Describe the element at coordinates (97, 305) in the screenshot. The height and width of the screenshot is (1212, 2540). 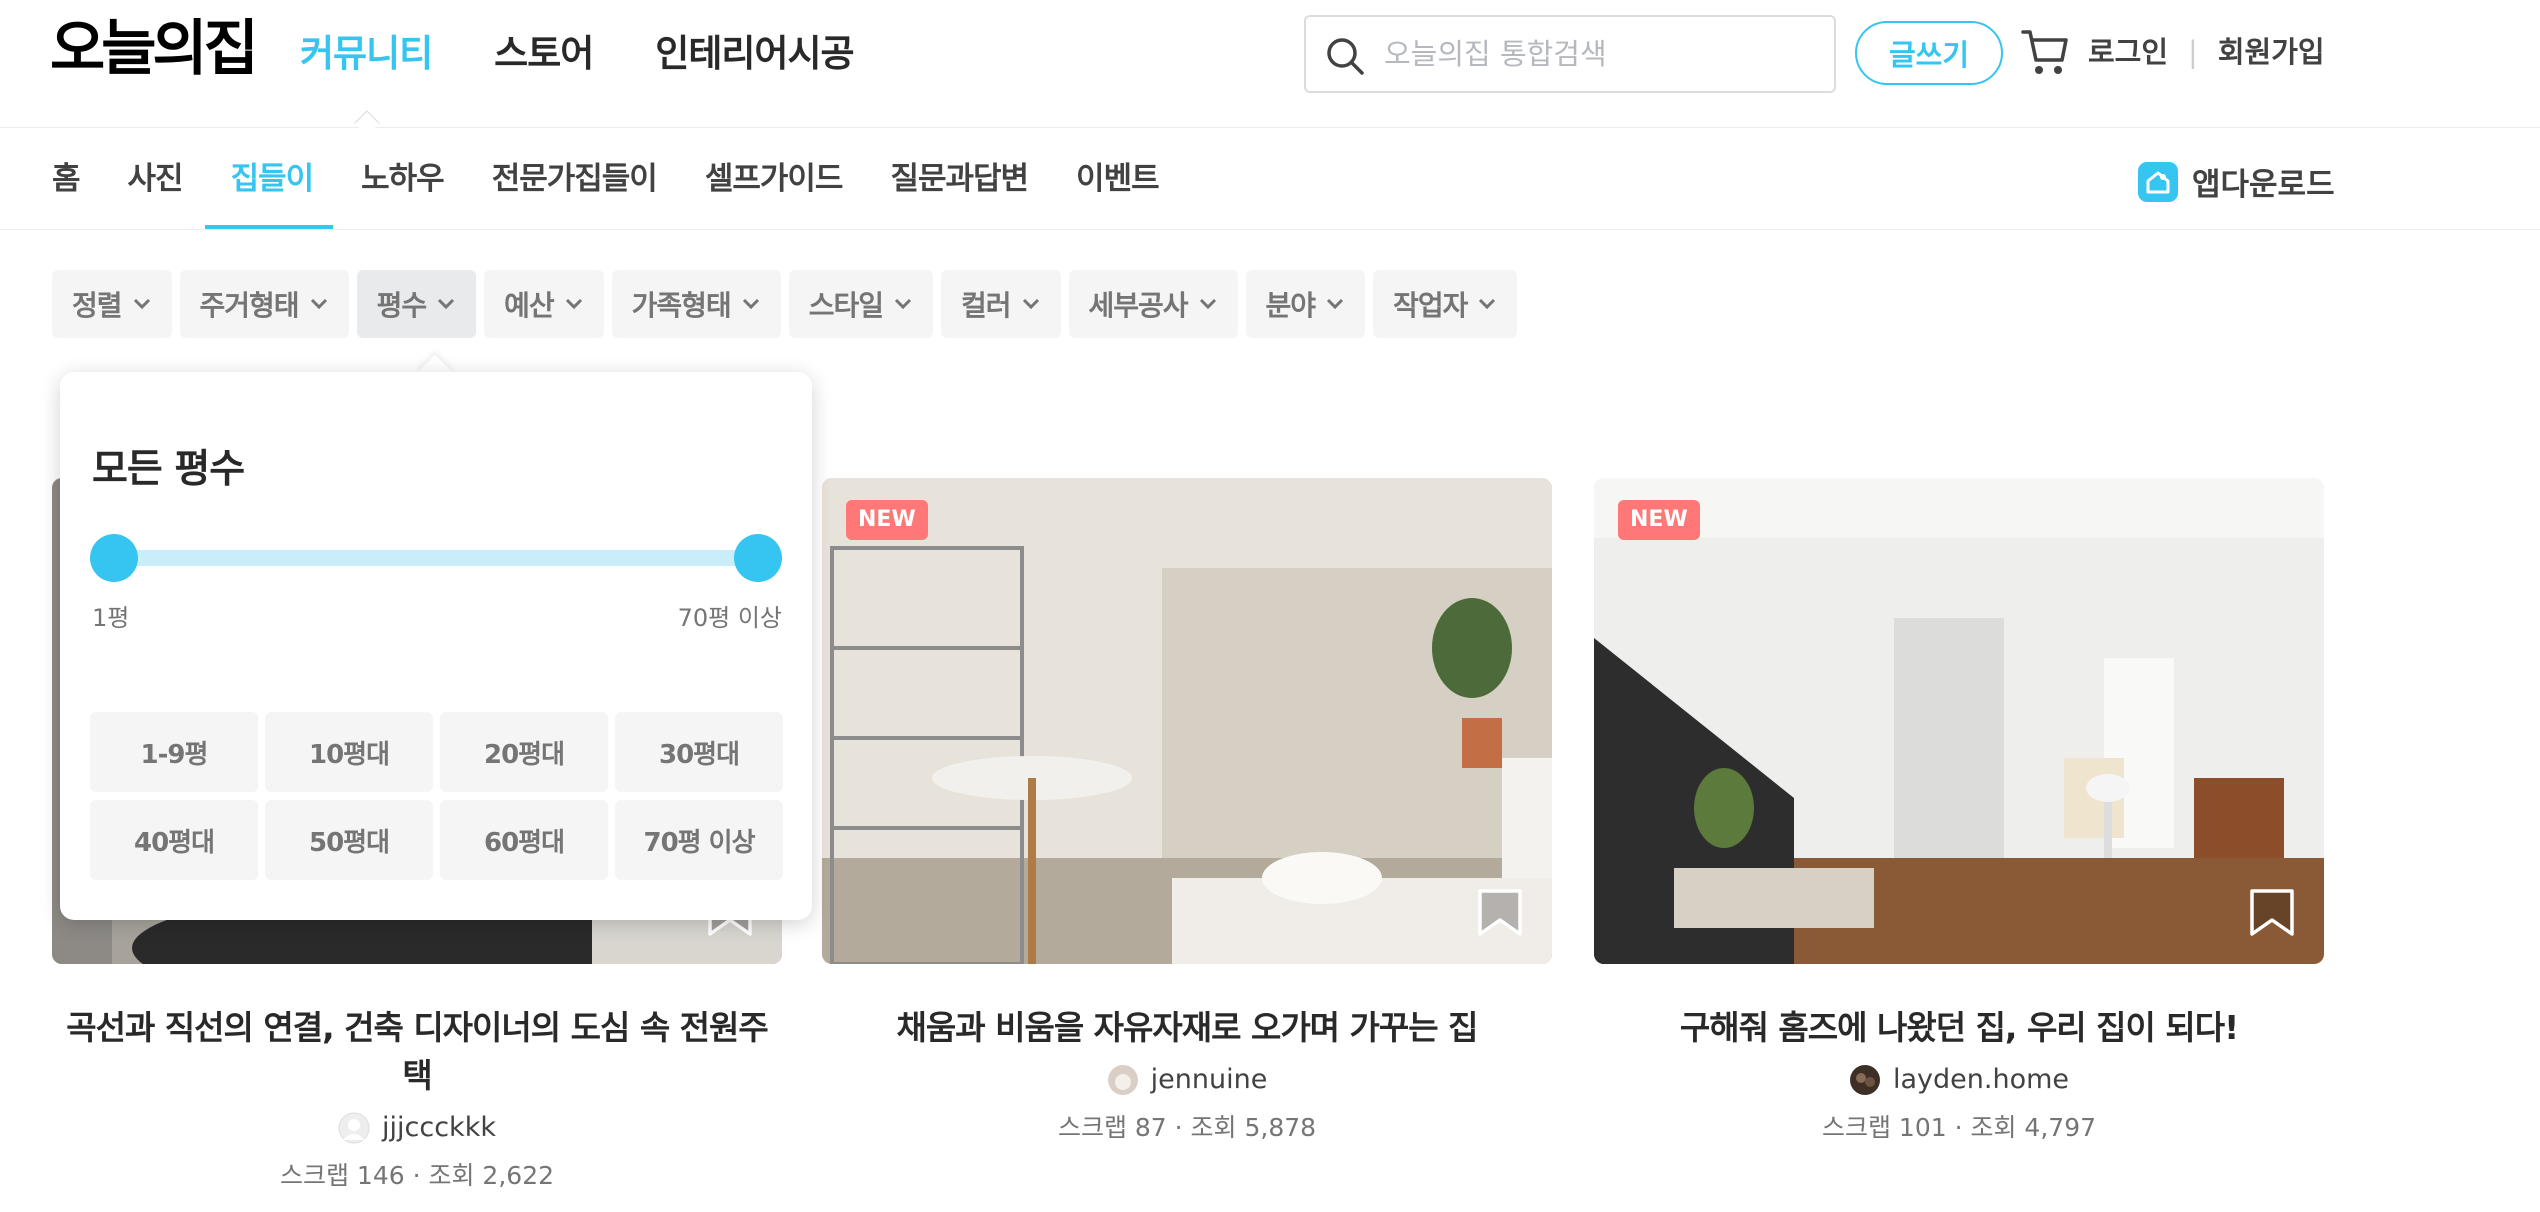
I see `filter-label: 정렬` at that location.